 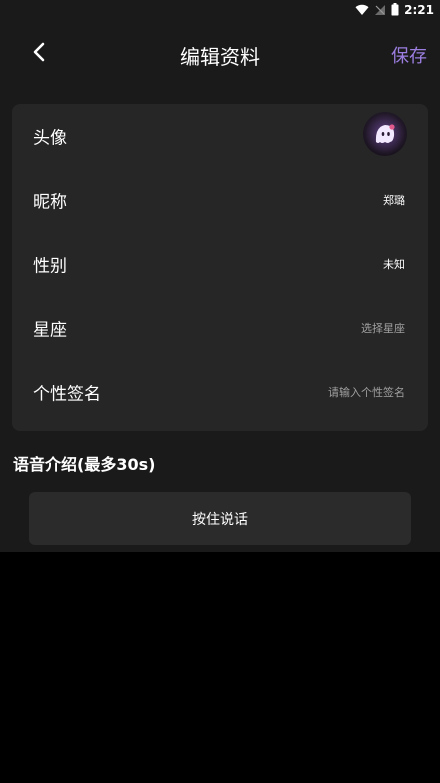 I want to click on row-label-constellation: 星座, so click(x=50, y=330).